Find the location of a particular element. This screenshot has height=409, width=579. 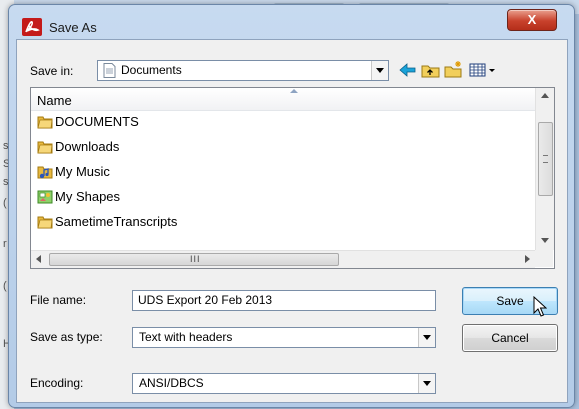

cancel-button: Cancel is located at coordinates (510, 338).